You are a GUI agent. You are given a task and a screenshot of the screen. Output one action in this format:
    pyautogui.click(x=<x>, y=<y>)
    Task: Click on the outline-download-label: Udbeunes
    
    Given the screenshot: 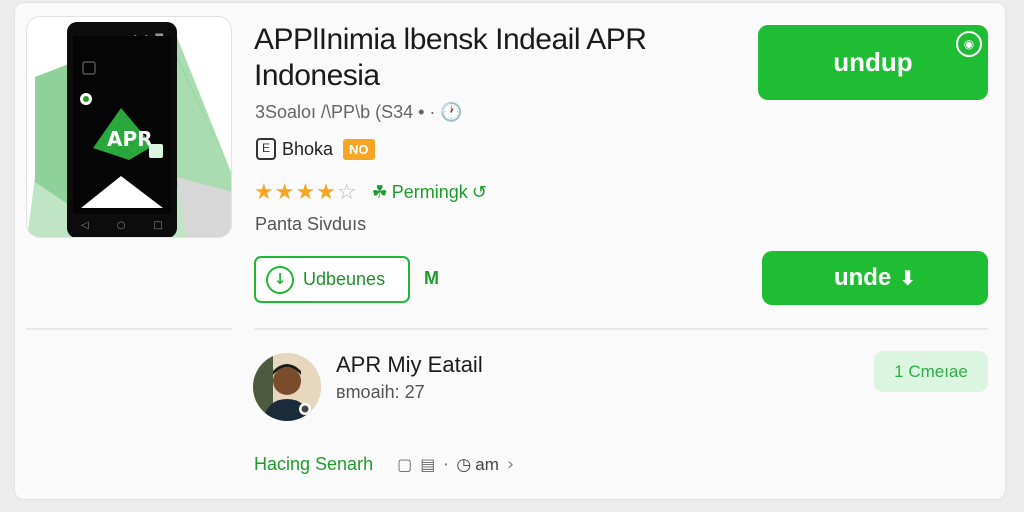 What is the action you would take?
    pyautogui.click(x=344, y=279)
    